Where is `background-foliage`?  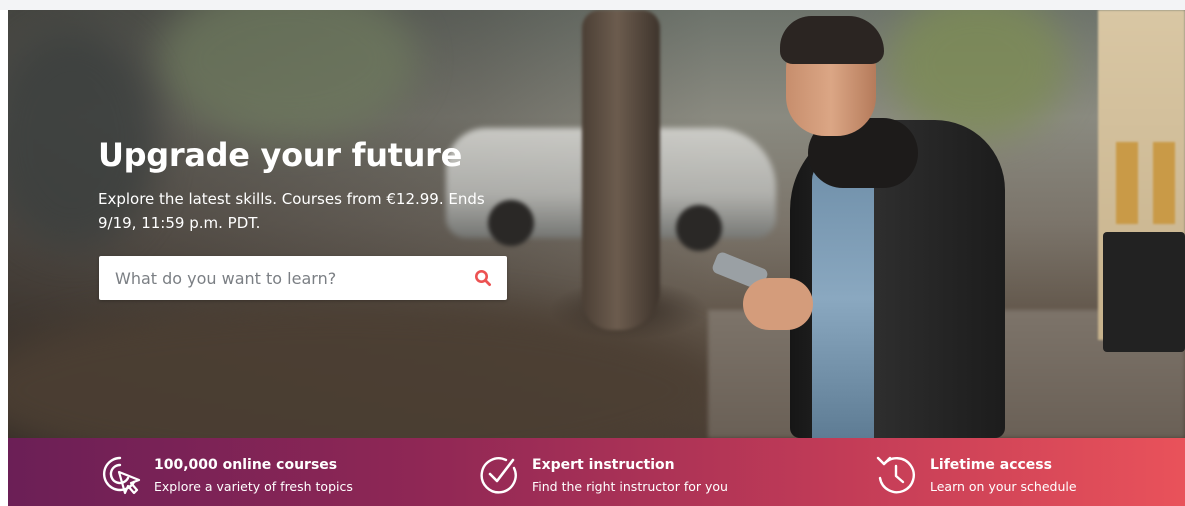
background-foliage is located at coordinates (288, 75).